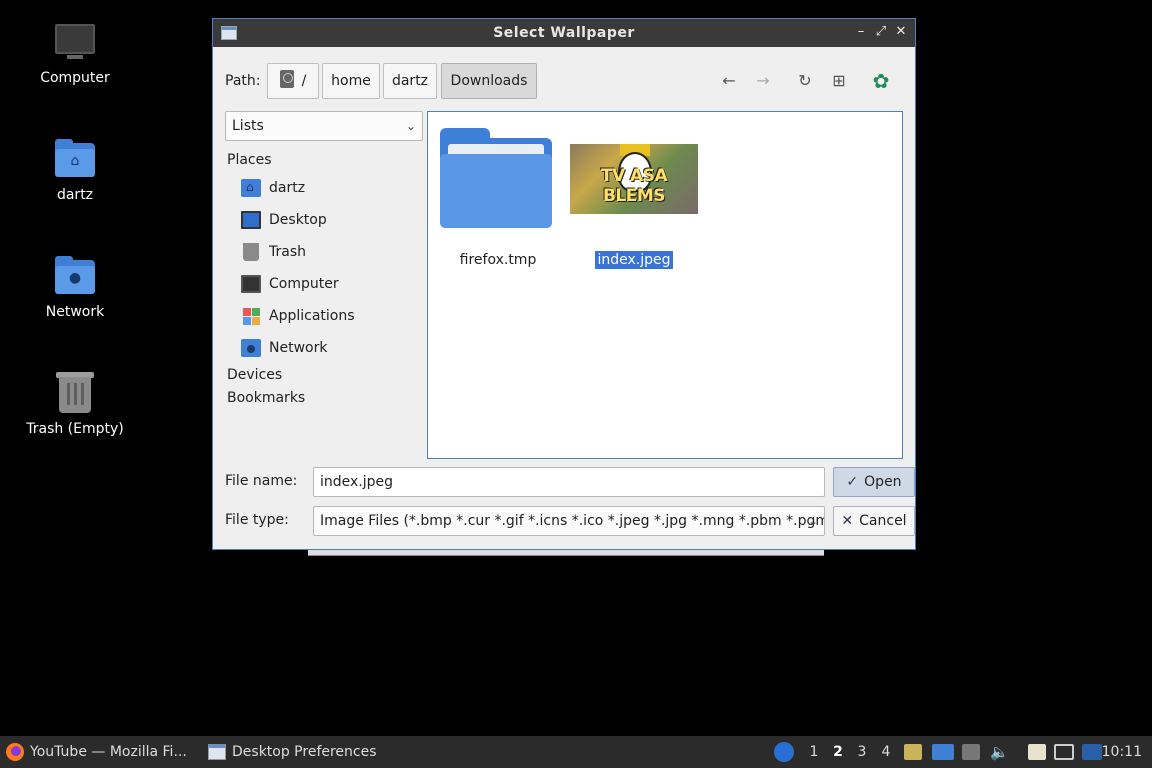 The width and height of the screenshot is (1152, 768). What do you see at coordinates (874, 521) in the screenshot?
I see `cancel-button: ✕ Cancel` at bounding box center [874, 521].